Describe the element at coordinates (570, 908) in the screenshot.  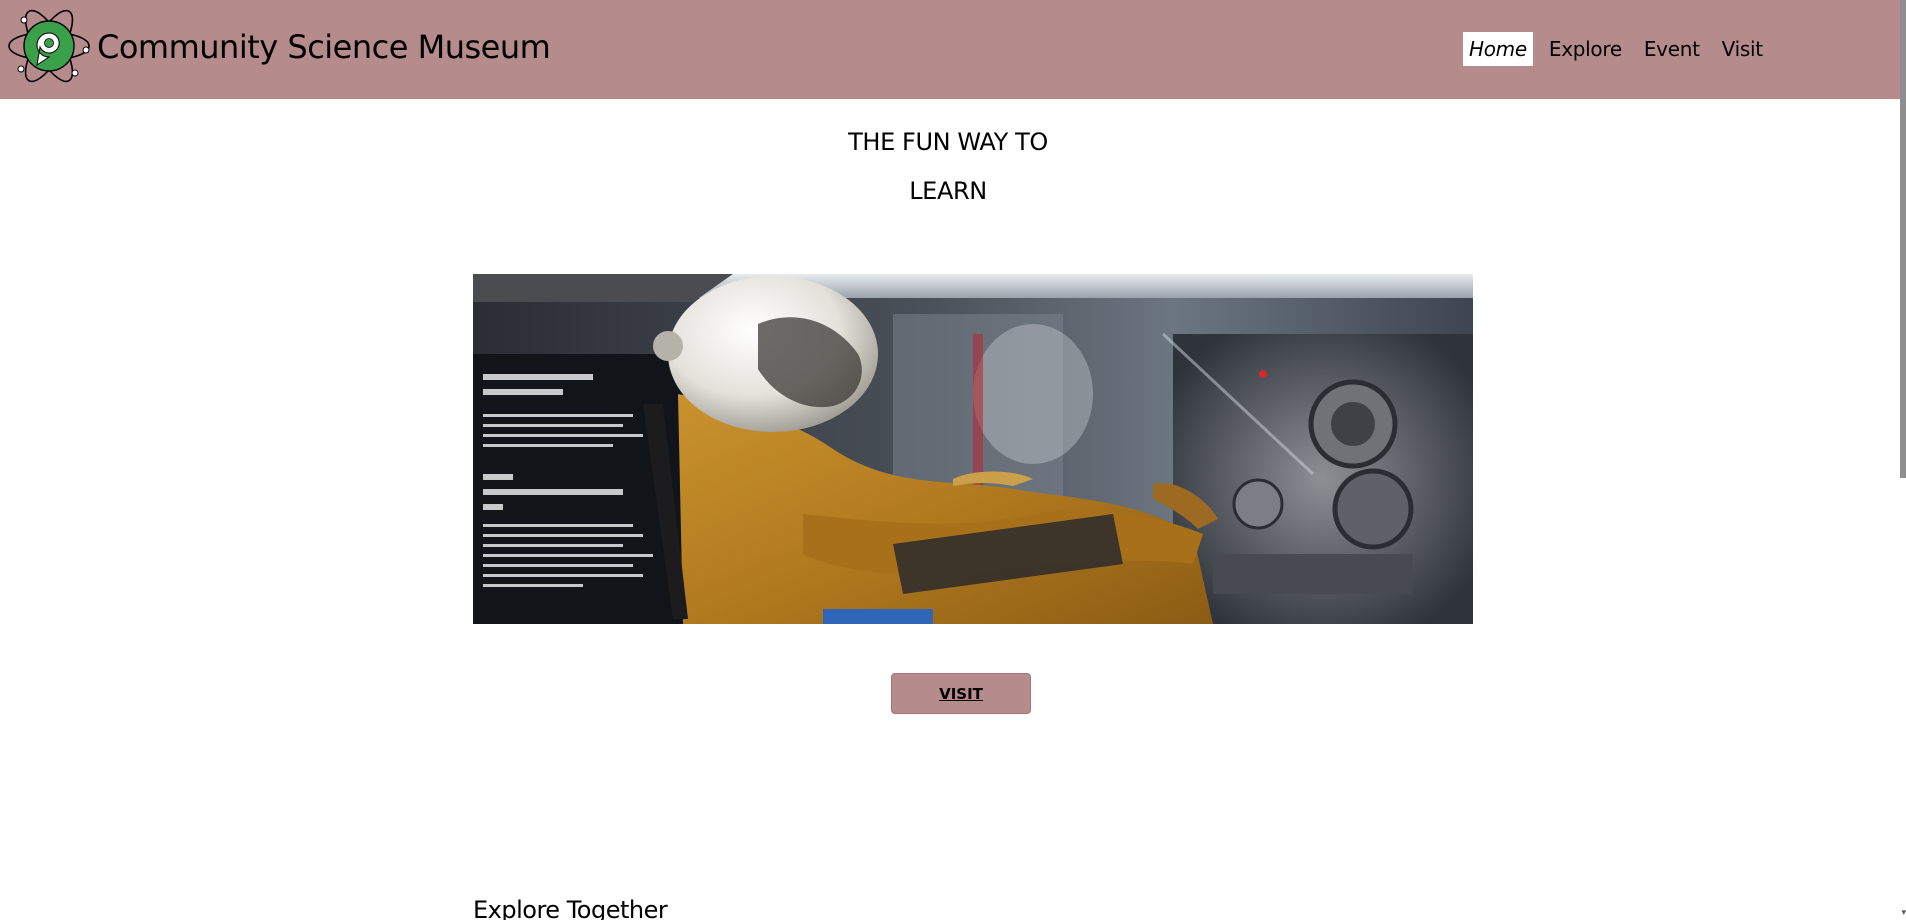
I see `explore-together-heading: Explore Together` at that location.